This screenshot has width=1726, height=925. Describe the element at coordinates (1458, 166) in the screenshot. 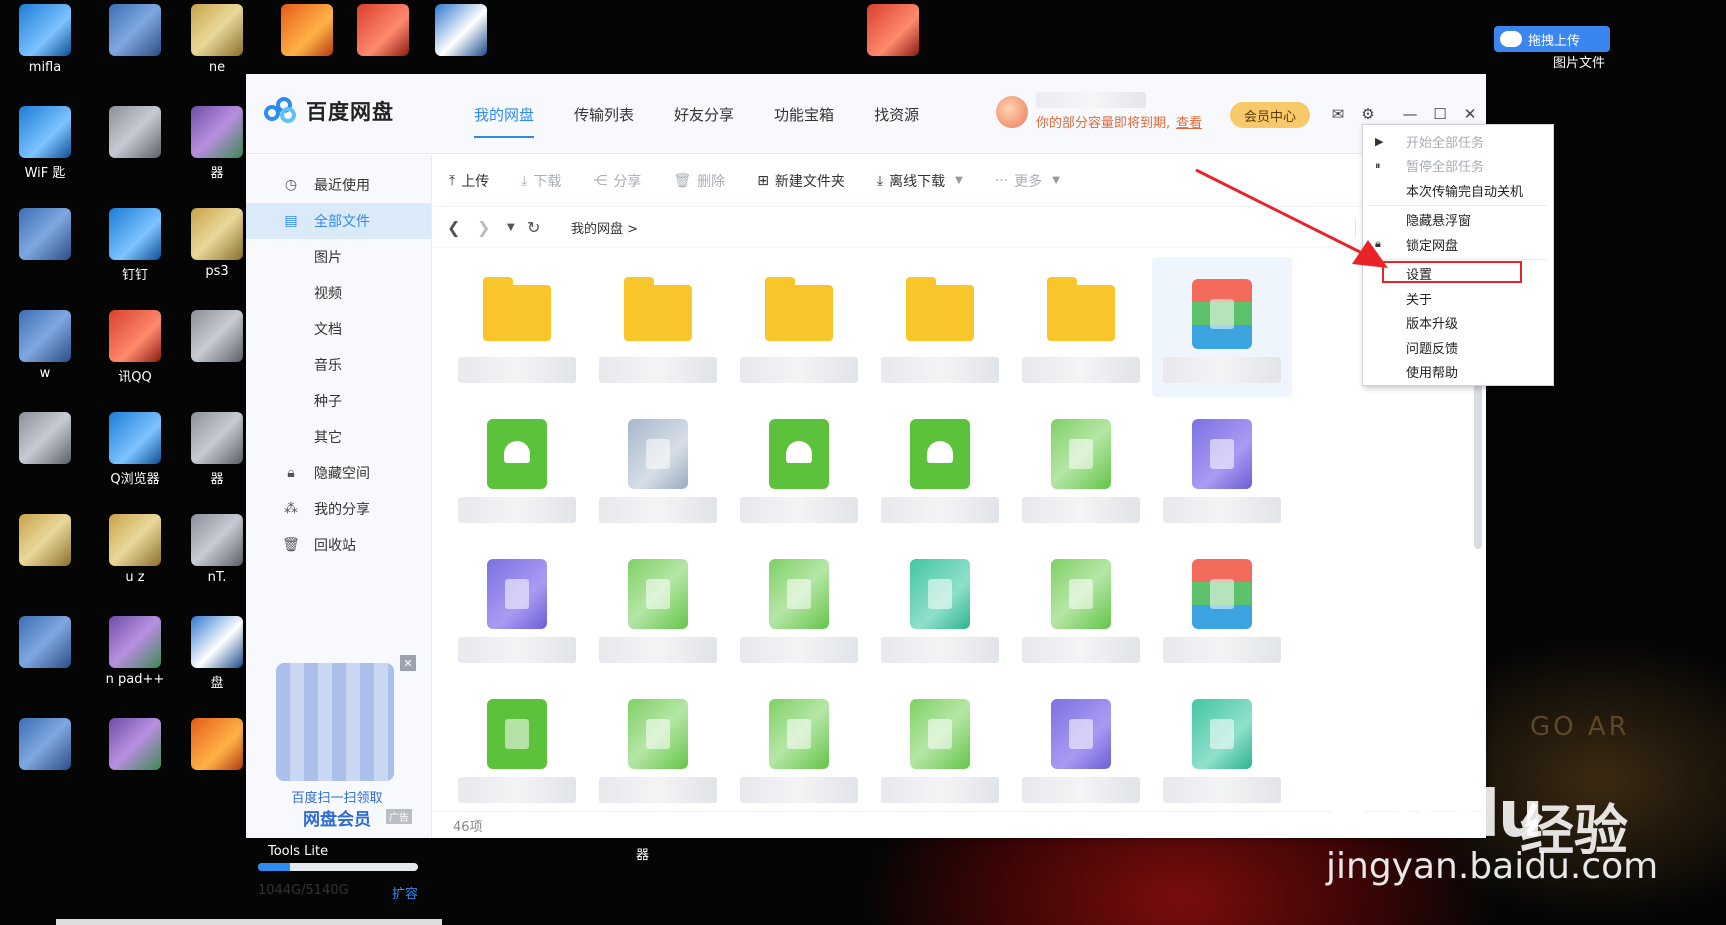

I see `menu-item: ⏸ 暂停全部任务` at that location.